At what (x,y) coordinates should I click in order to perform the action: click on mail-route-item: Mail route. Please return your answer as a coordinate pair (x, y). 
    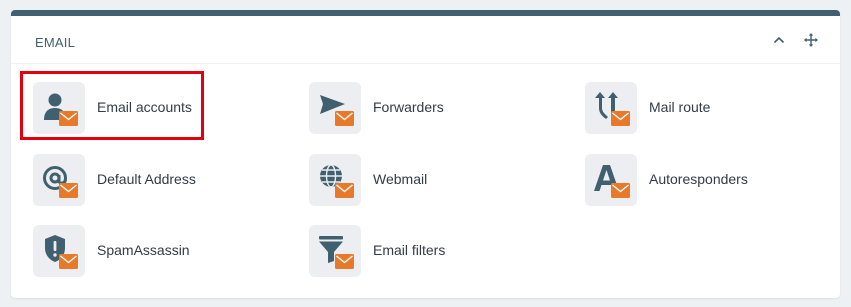
    Looking at the image, I should click on (705, 108).